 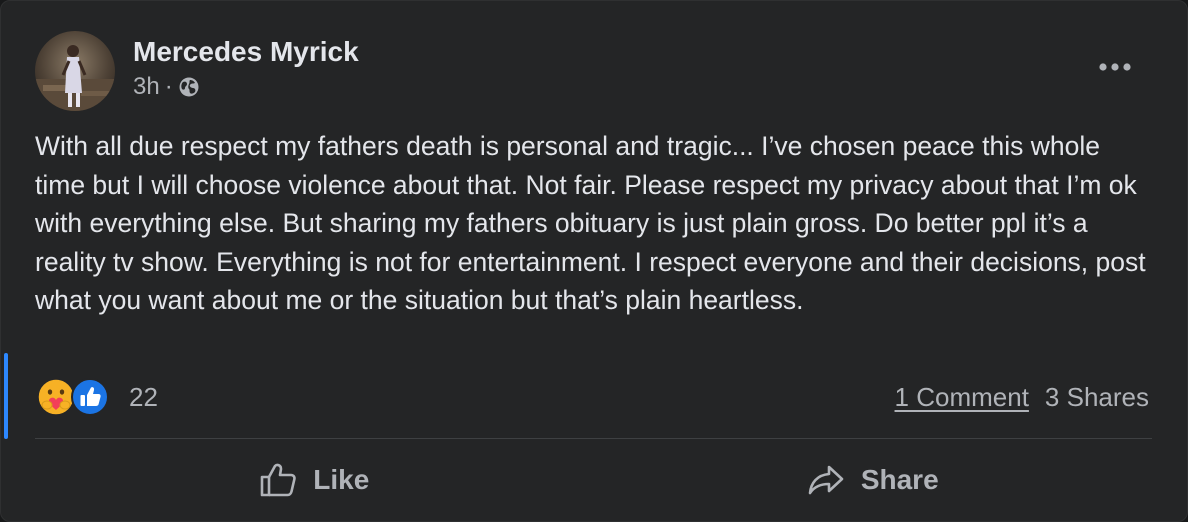 What do you see at coordinates (146, 87) in the screenshot?
I see `post-timestamp: 3h` at bounding box center [146, 87].